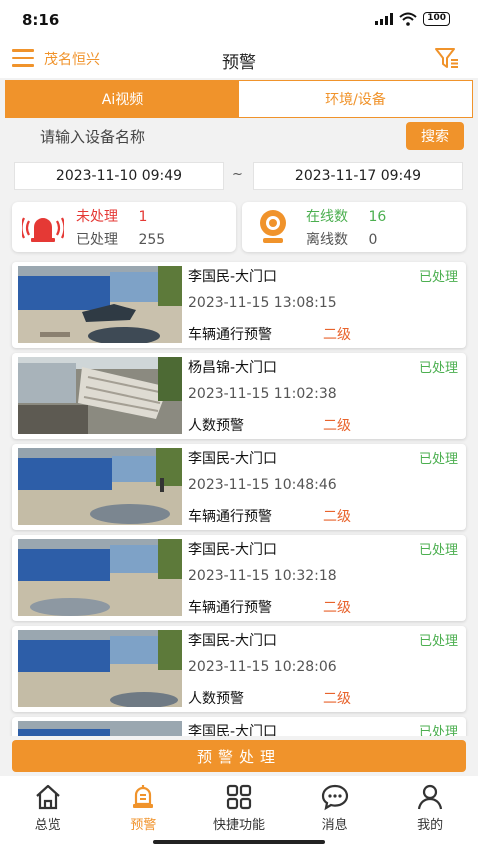 This screenshot has width=478, height=850. I want to click on offline-count: 0, so click(373, 240).